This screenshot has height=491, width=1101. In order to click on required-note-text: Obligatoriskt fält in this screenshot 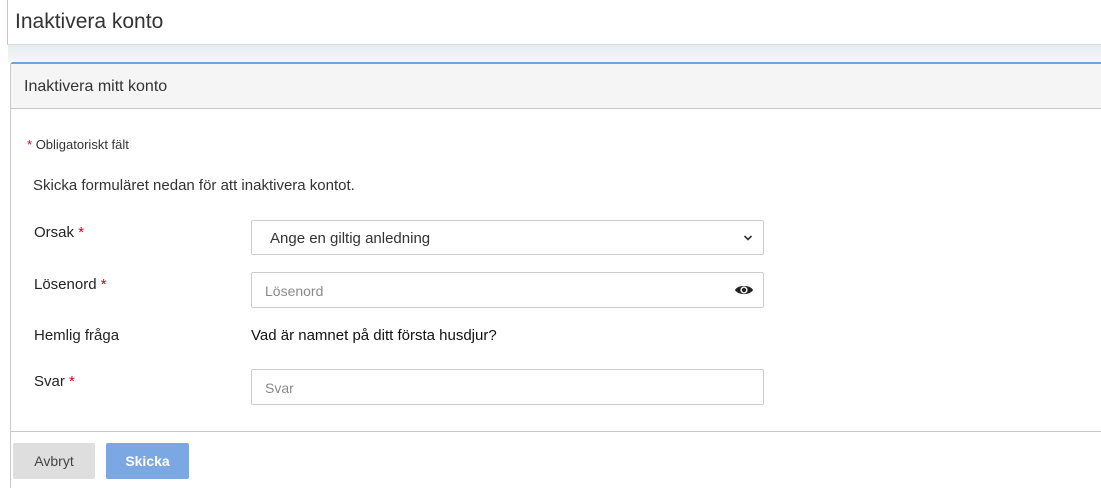, I will do `click(82, 144)`.